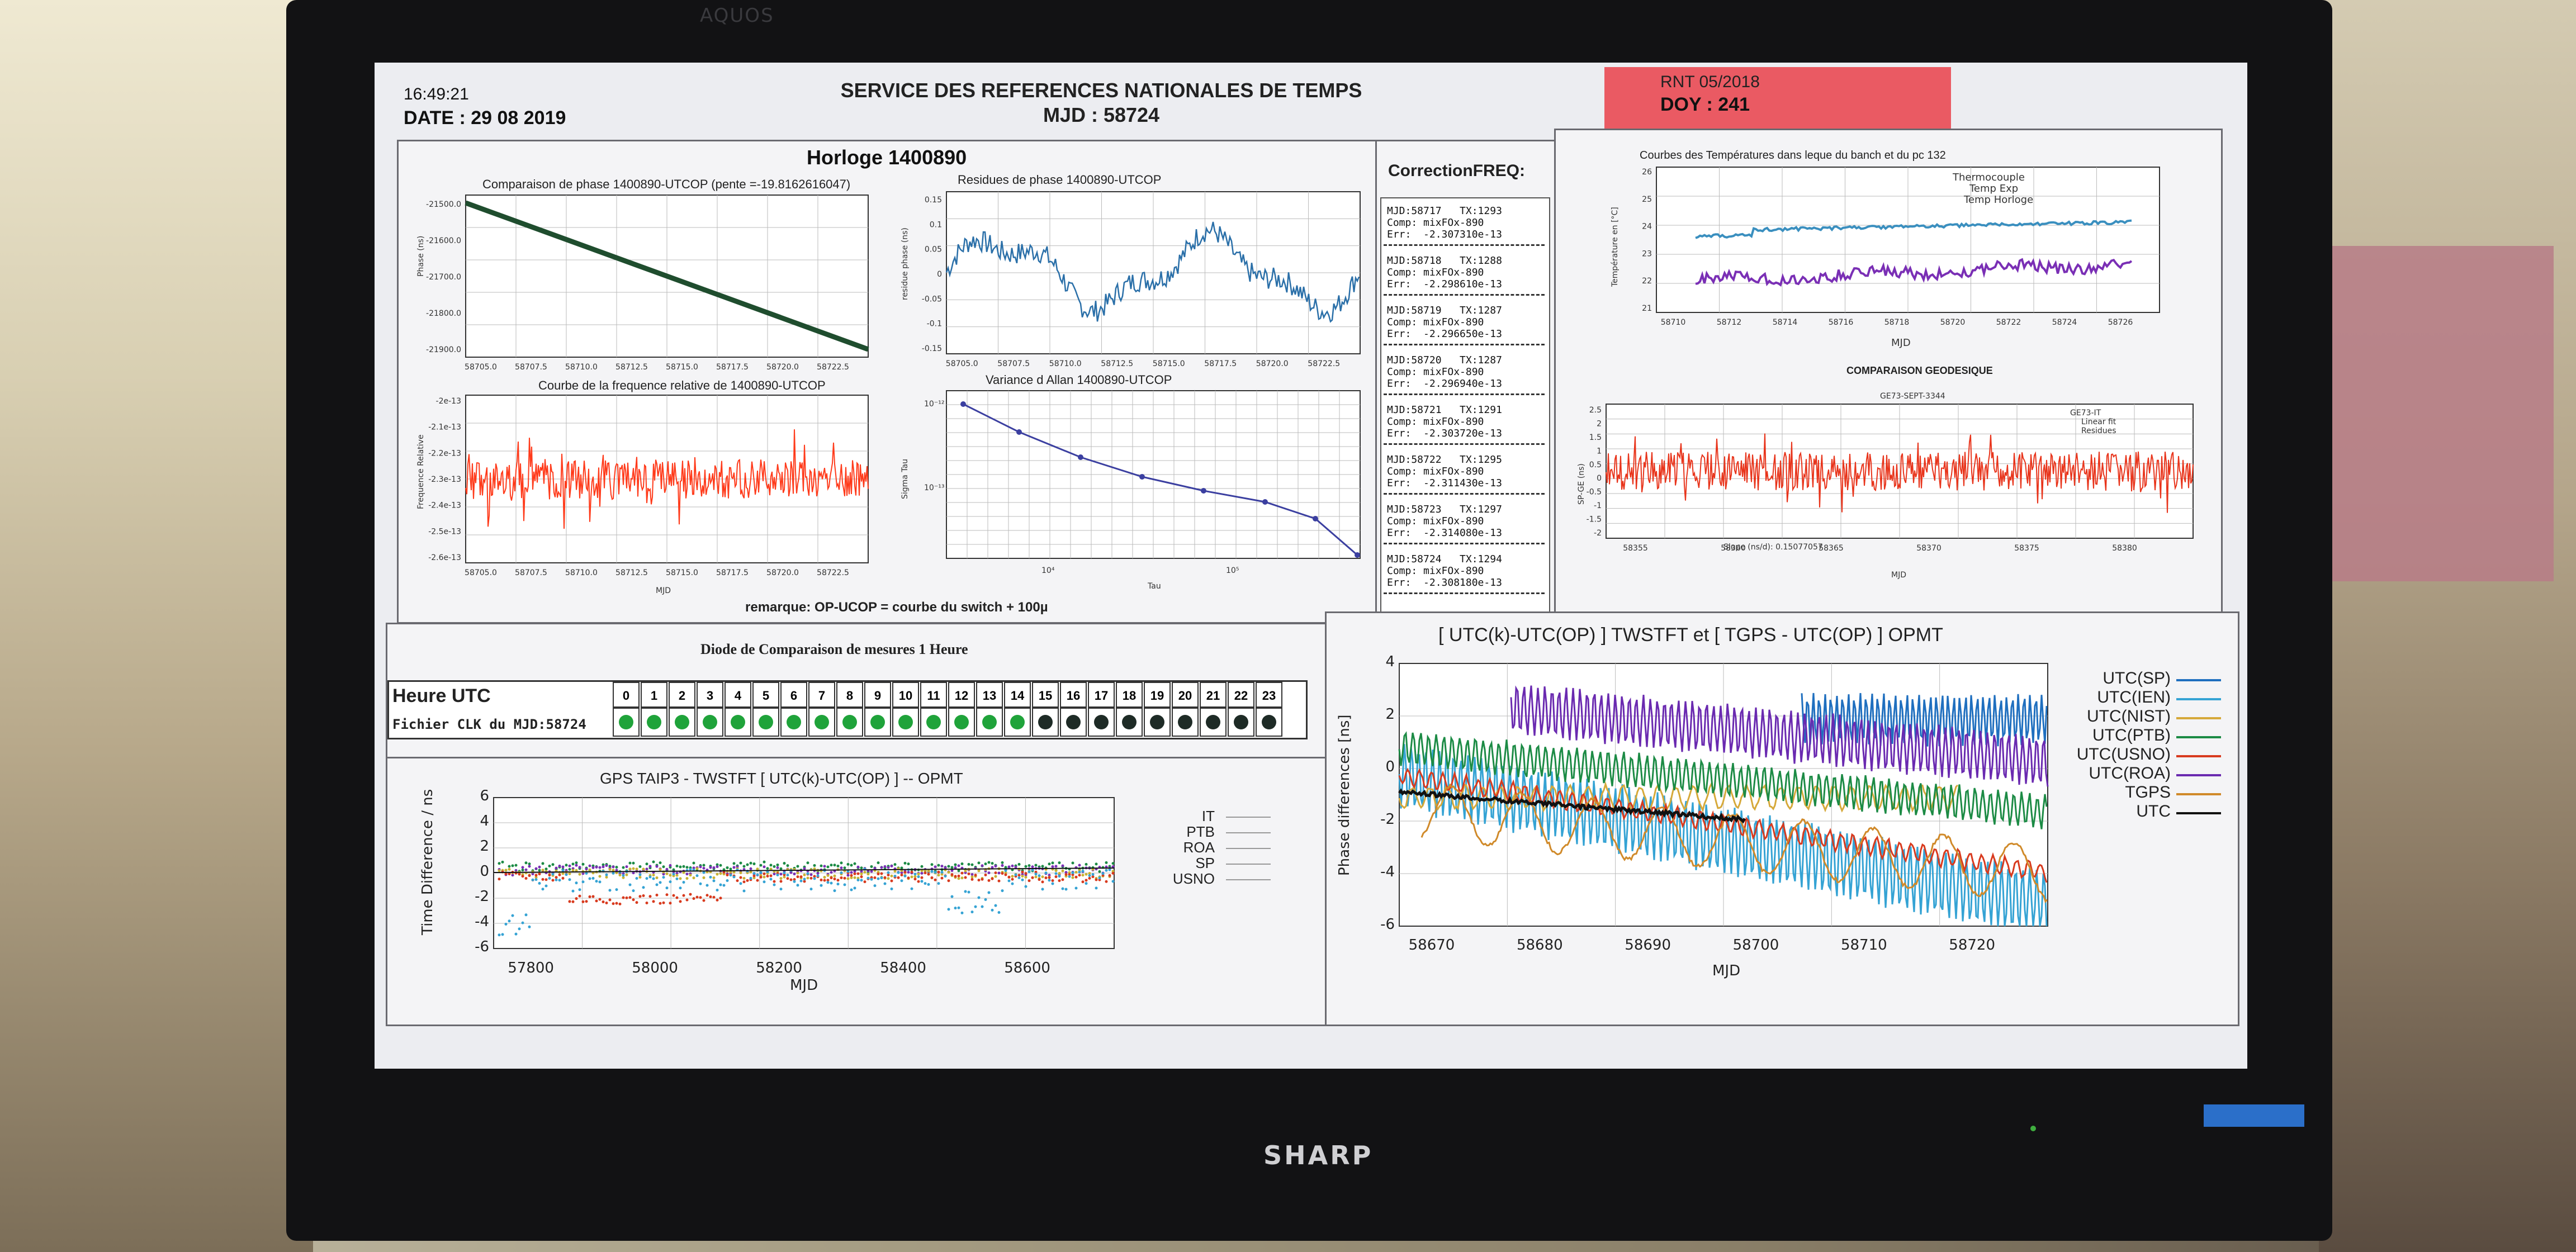 The image size is (2576, 1252). I want to click on allan-ylabel: Sigma Tau, so click(906, 479).